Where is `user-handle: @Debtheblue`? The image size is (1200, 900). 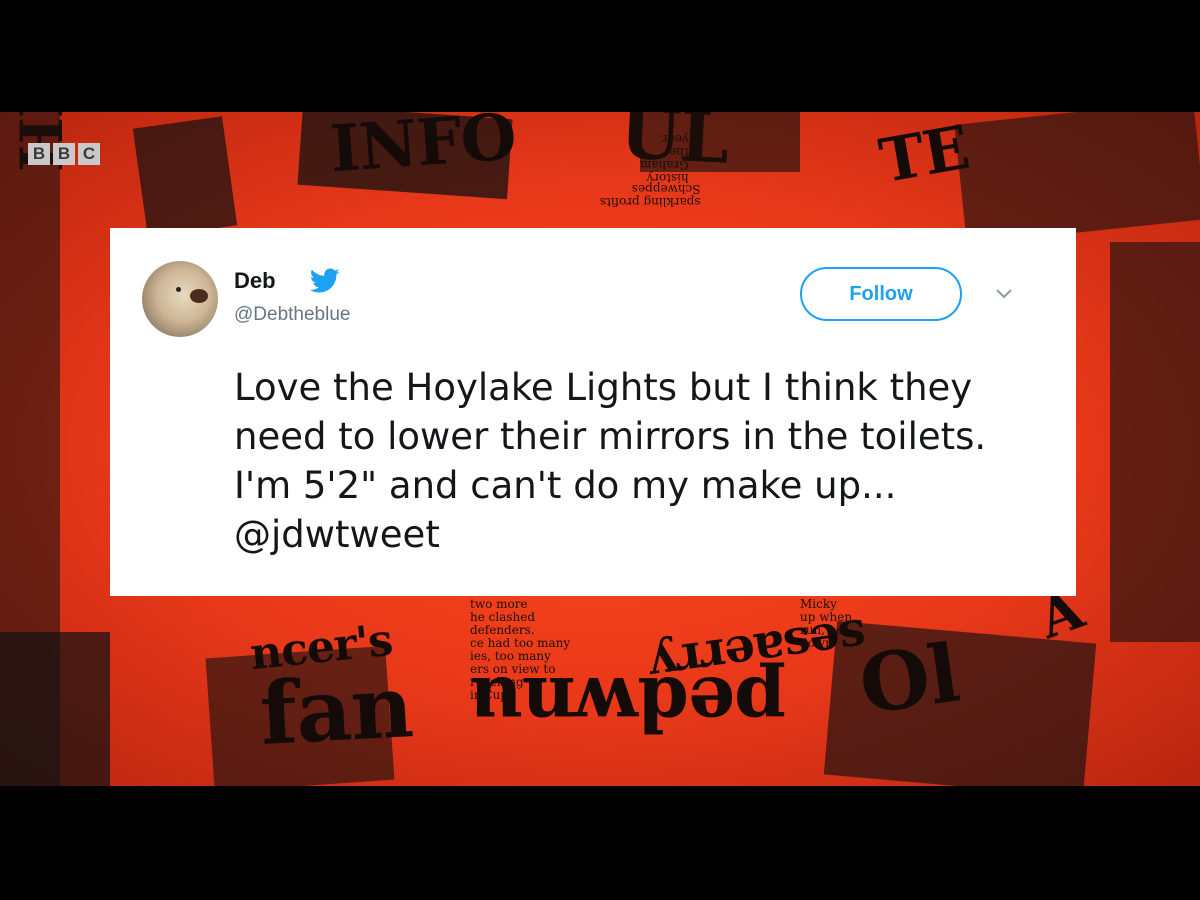
user-handle: @Debtheblue is located at coordinates (292, 315).